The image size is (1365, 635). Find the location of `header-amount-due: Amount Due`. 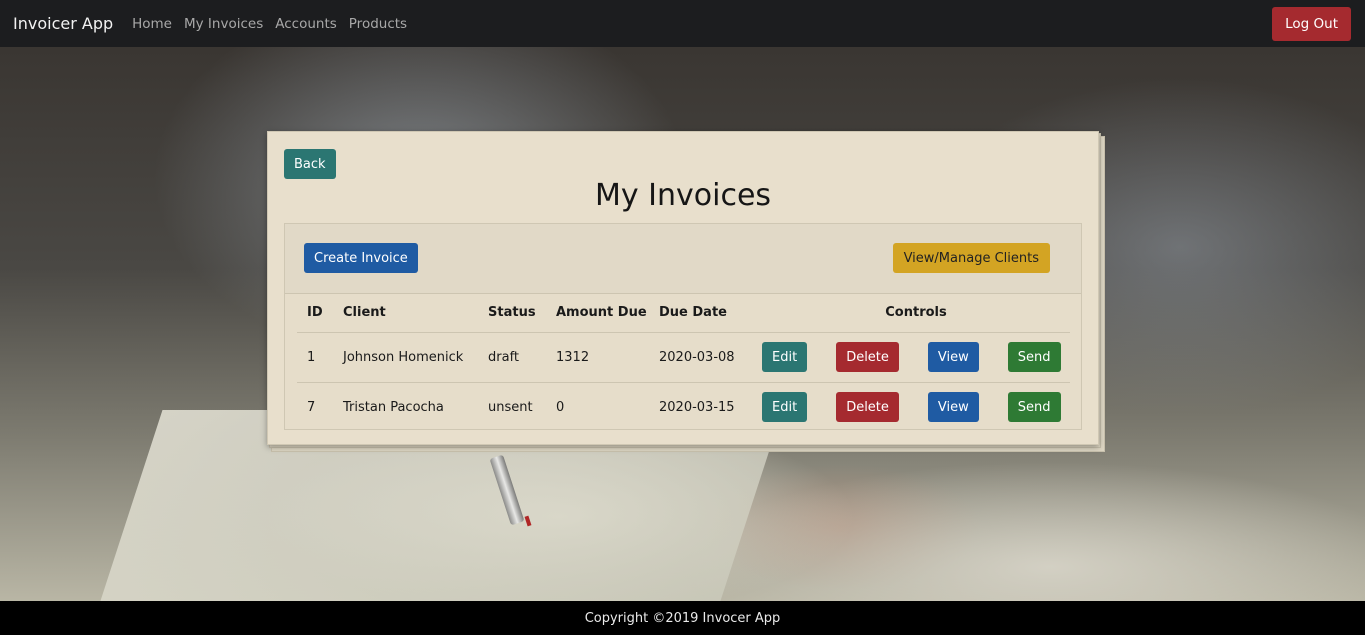

header-amount-due: Amount Due is located at coordinates (597, 313).